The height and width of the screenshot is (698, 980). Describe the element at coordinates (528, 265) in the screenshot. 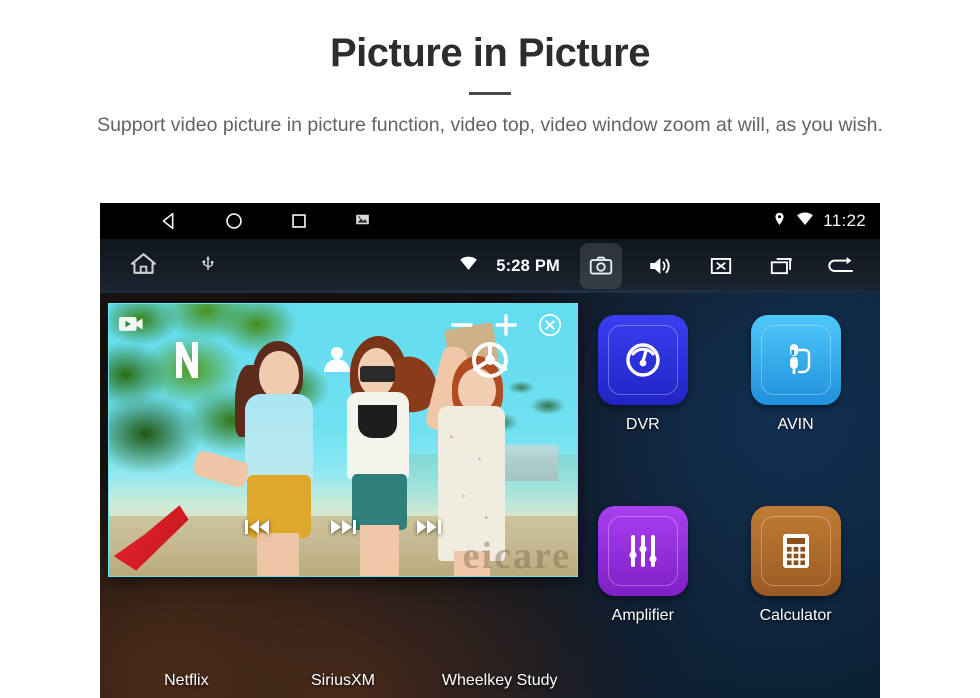

I see `toolbar-clock: 5:28 PM` at that location.